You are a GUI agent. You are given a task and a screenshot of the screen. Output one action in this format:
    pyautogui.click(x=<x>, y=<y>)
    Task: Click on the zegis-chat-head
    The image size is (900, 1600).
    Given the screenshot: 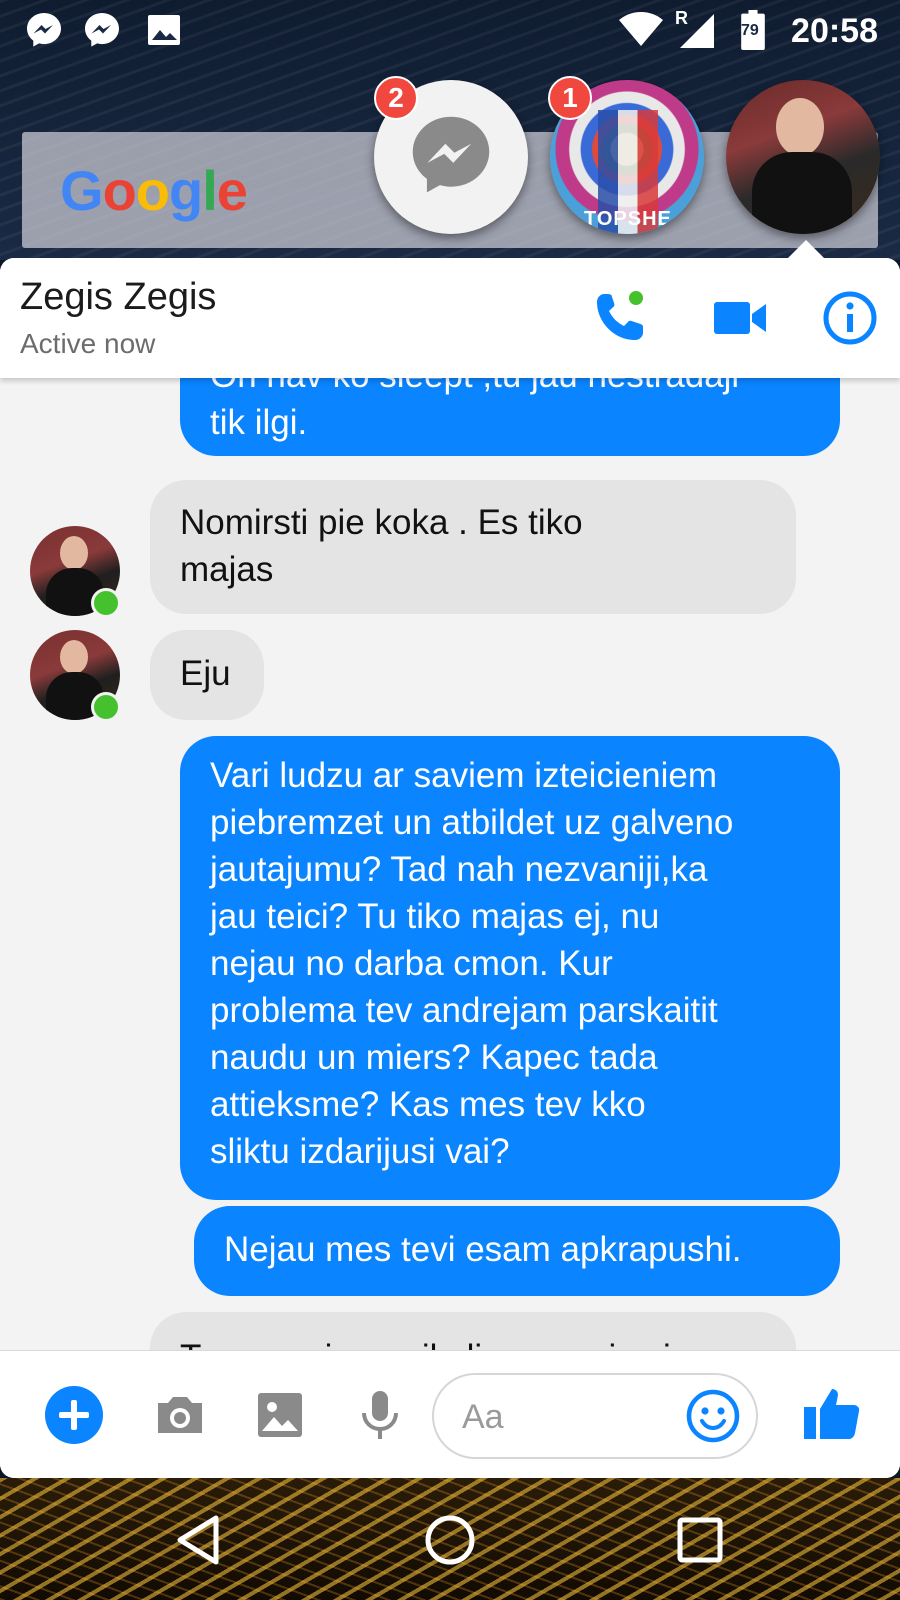 What is the action you would take?
    pyautogui.click(x=803, y=157)
    